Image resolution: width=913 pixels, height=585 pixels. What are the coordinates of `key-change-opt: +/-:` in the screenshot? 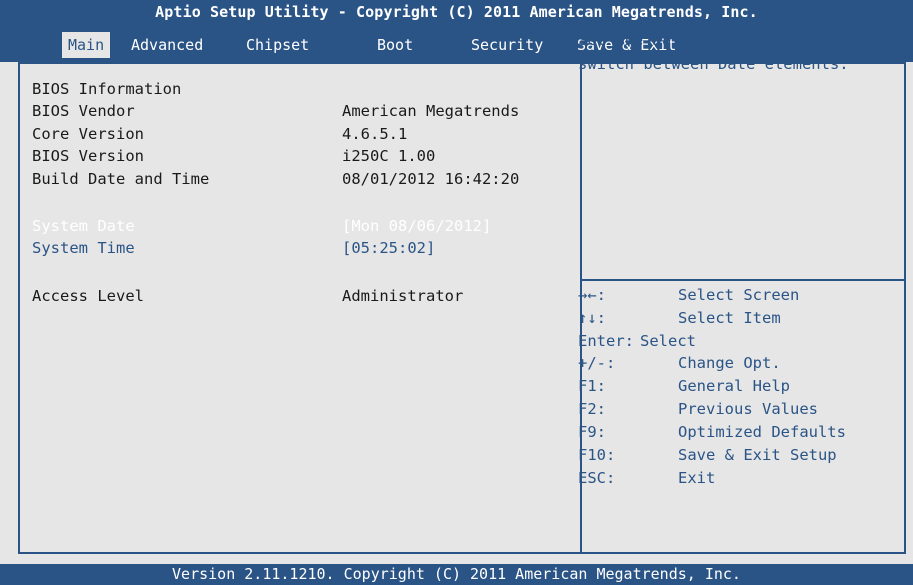 It's located at (597, 363).